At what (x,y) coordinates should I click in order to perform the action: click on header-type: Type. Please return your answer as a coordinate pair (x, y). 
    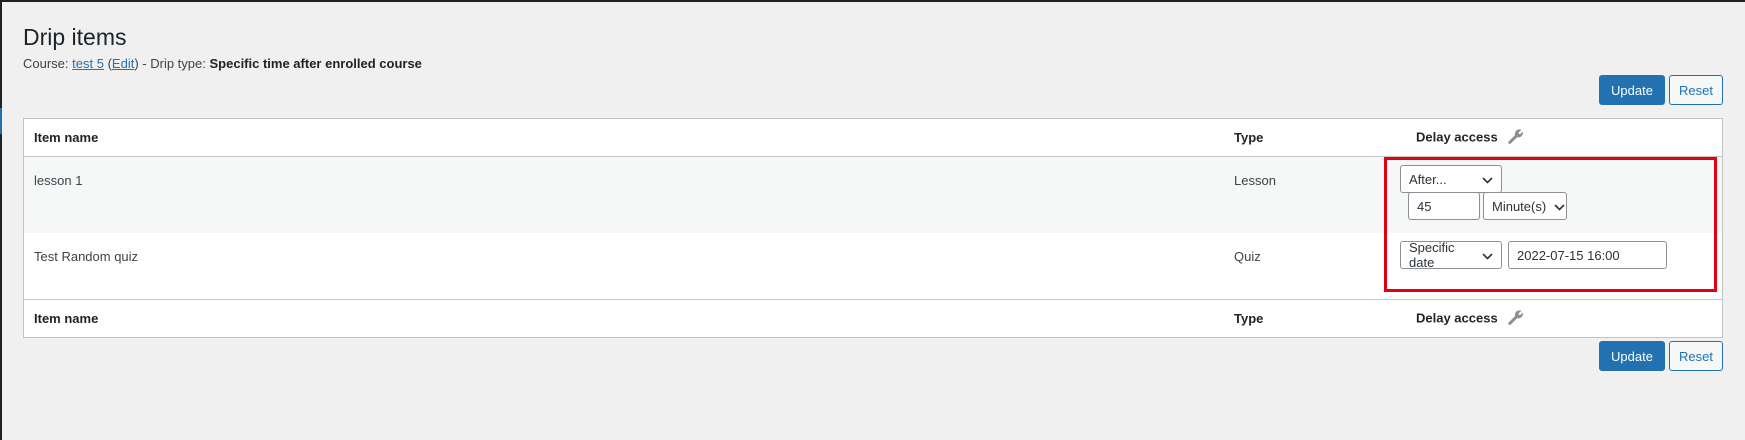
    Looking at the image, I should click on (1315, 137).